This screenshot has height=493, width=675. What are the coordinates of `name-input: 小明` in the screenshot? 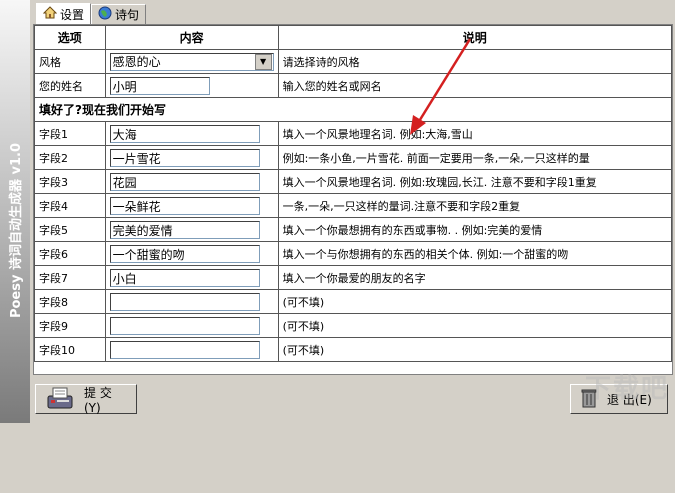 It's located at (159, 85).